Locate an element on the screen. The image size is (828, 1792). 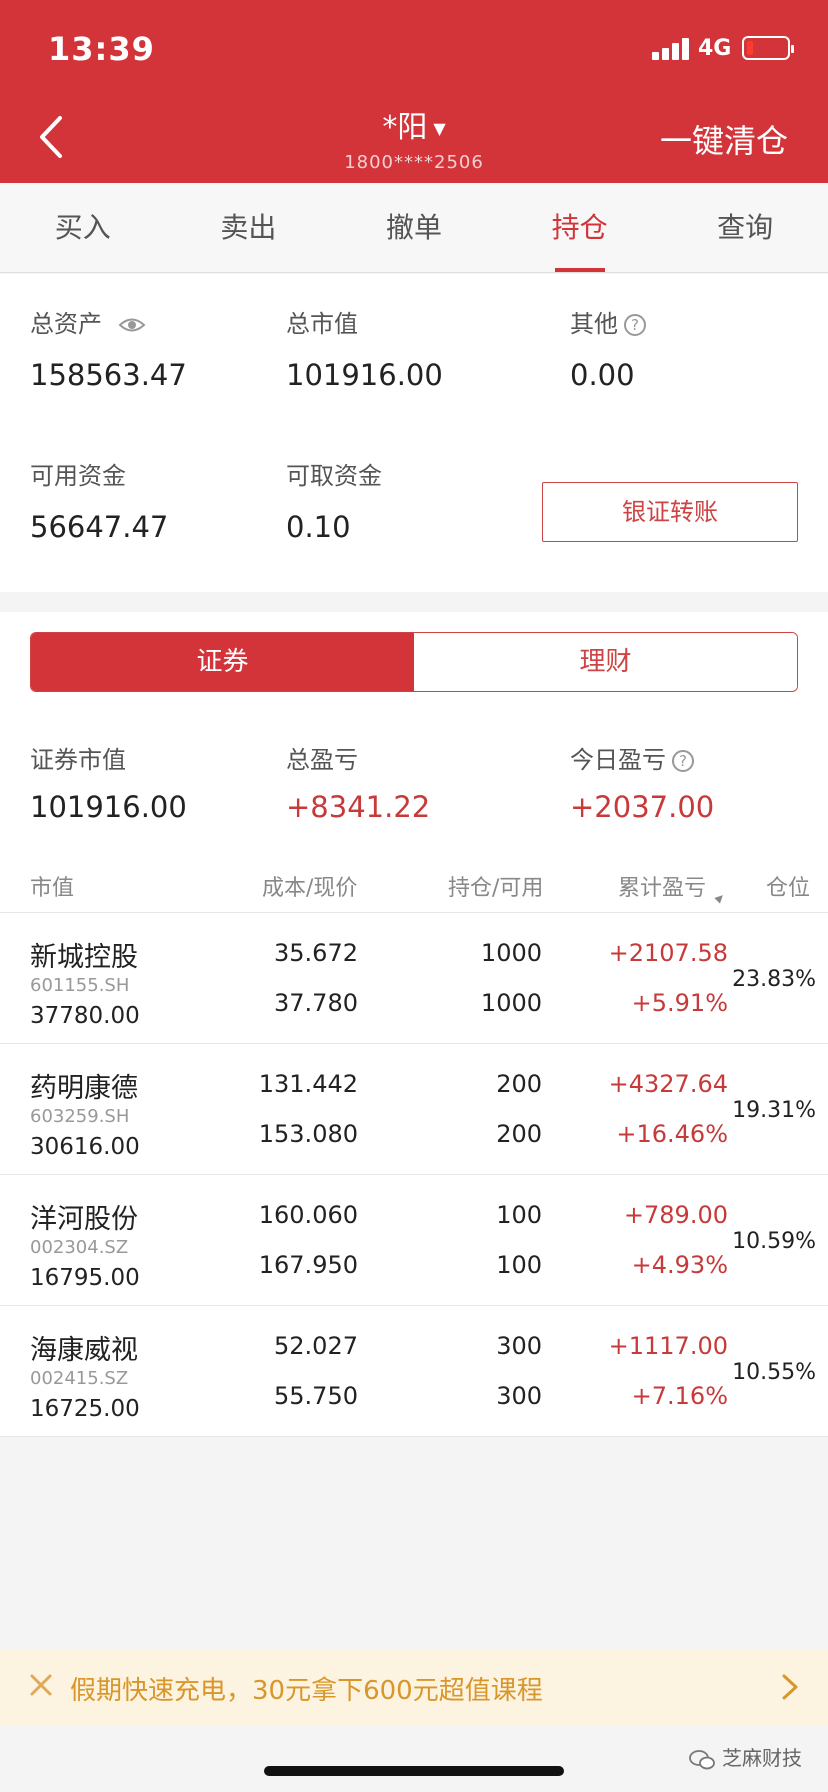
eye-icon is located at coordinates (132, 325).